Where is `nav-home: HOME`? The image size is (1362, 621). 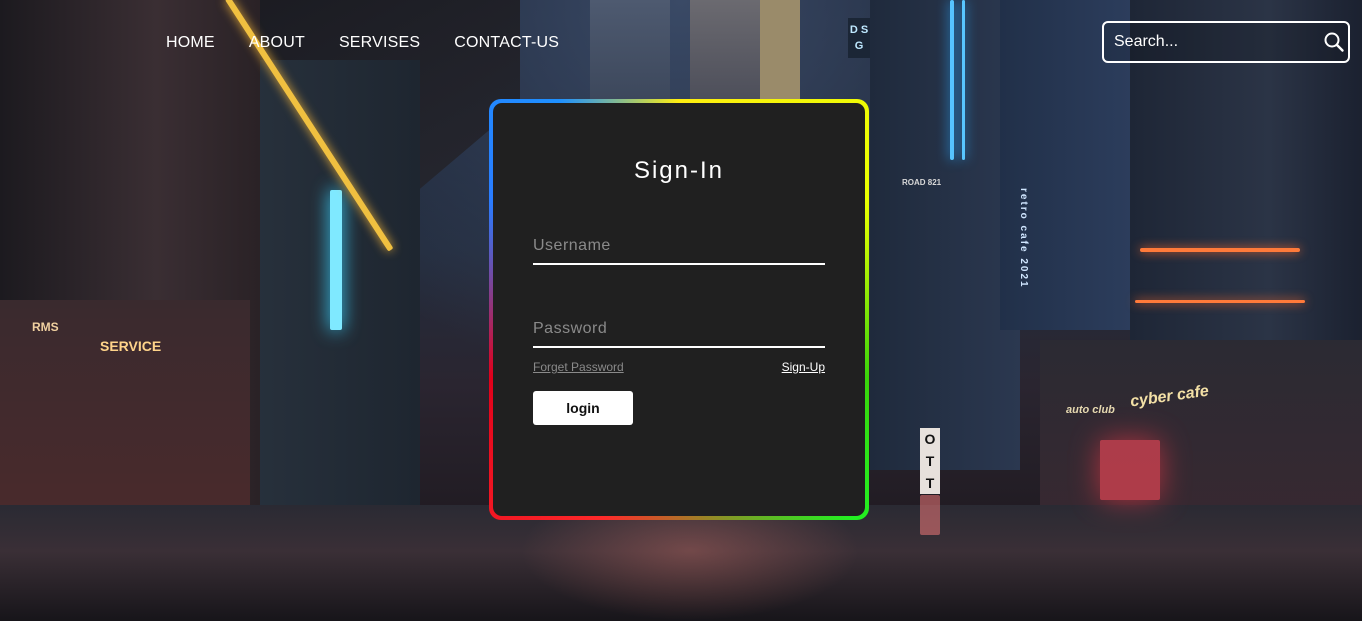
nav-home: HOME is located at coordinates (190, 43).